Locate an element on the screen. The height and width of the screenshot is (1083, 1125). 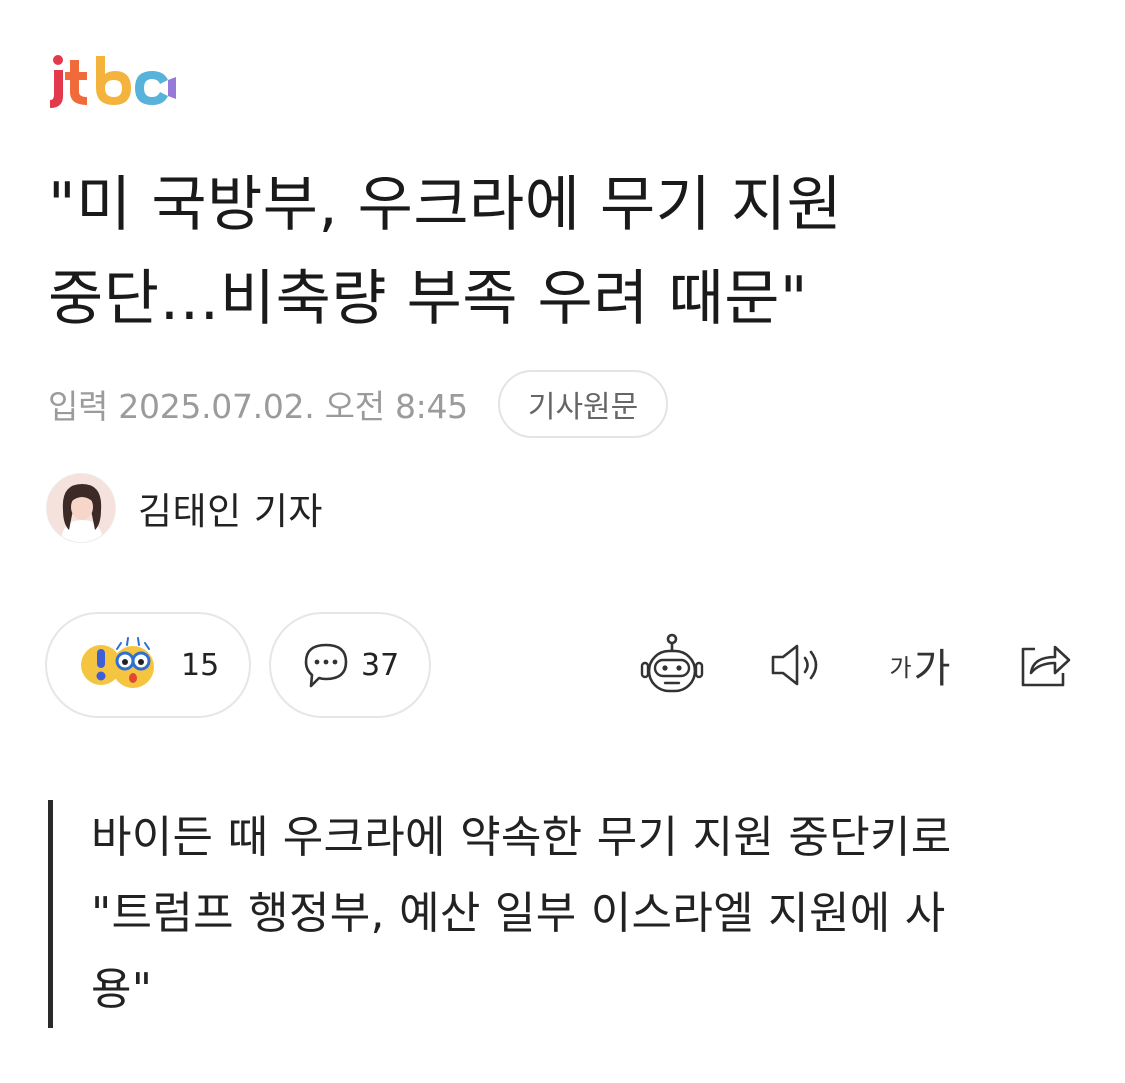
reaction-button: 15 is located at coordinates (148, 665).